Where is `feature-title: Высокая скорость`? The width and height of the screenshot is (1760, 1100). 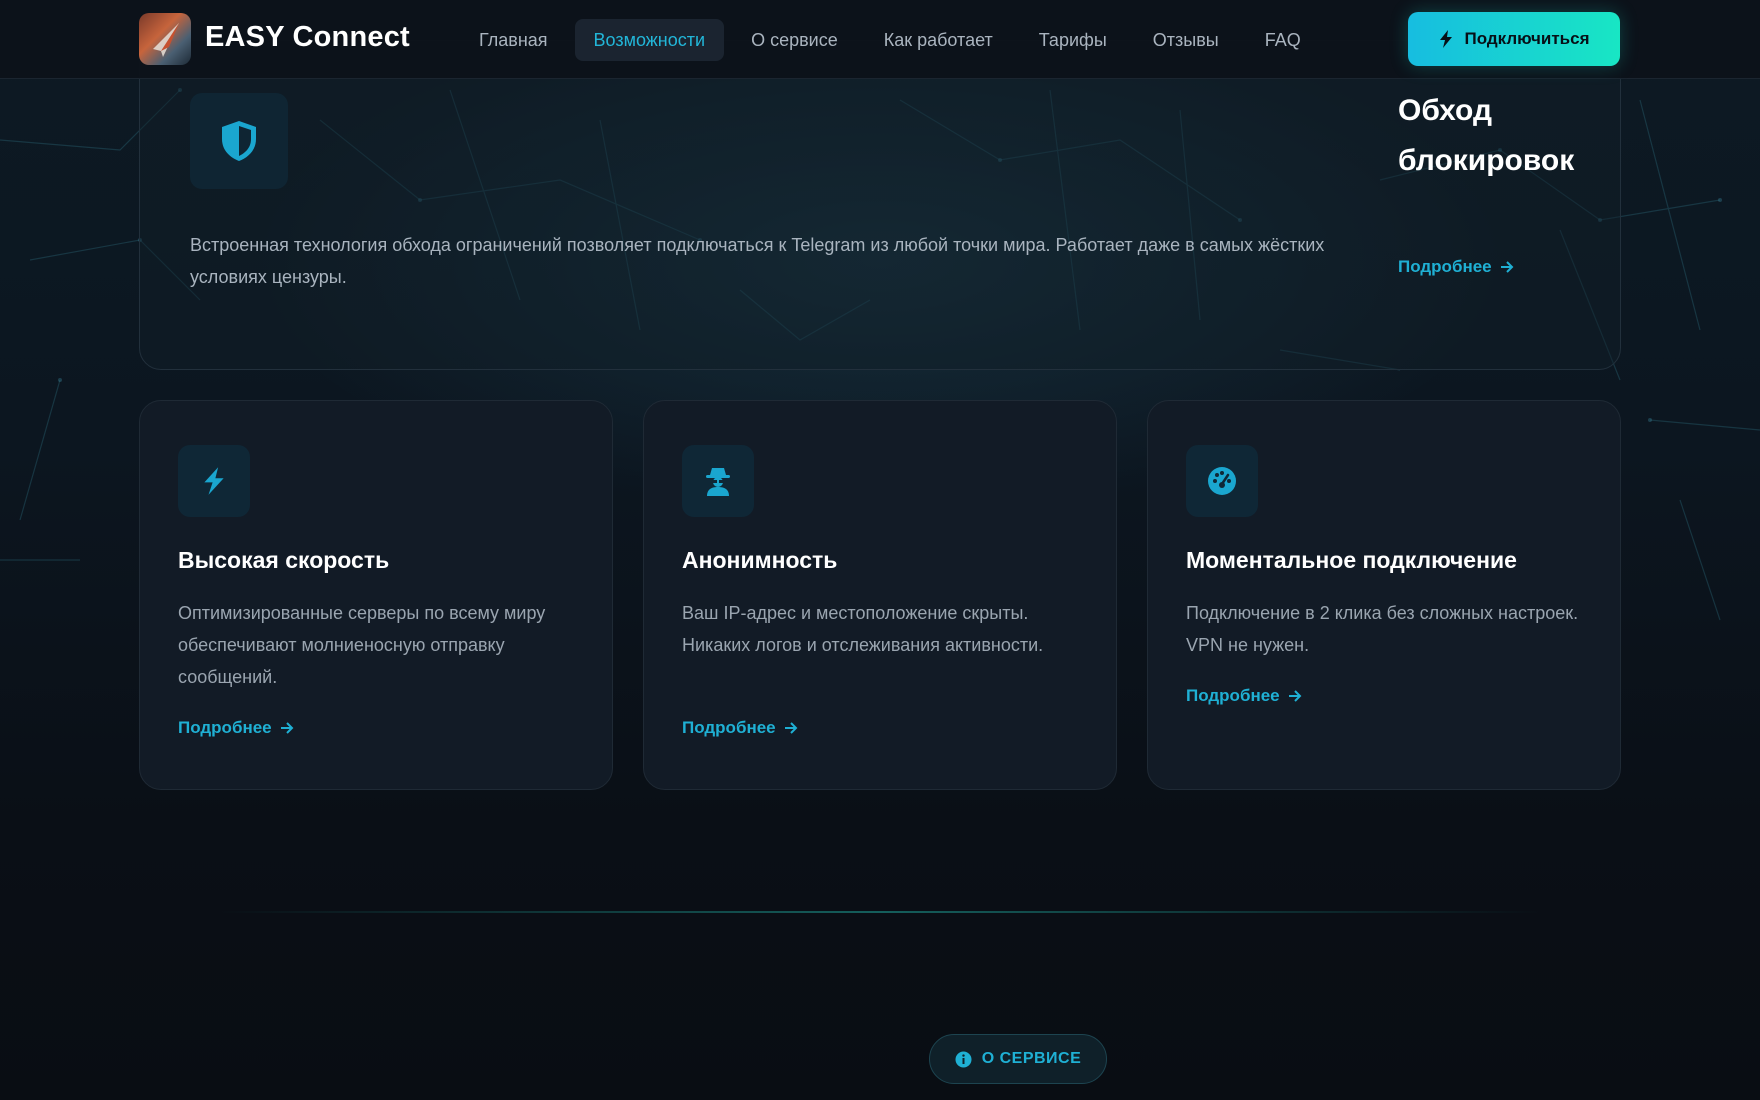
feature-title: Высокая скорость is located at coordinates (284, 560).